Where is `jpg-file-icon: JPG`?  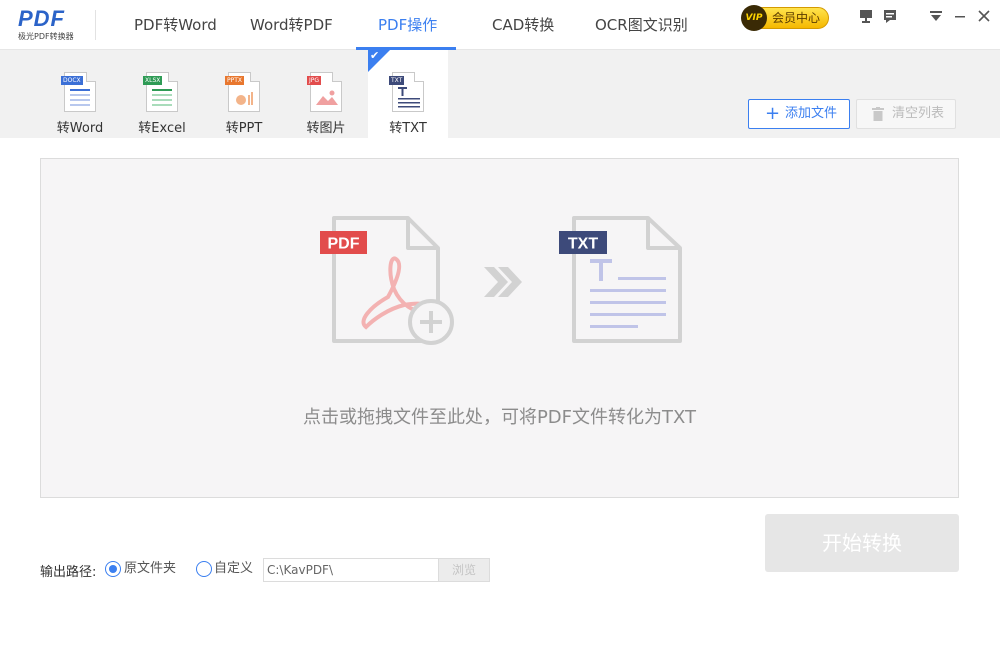 jpg-file-icon: JPG is located at coordinates (324, 92).